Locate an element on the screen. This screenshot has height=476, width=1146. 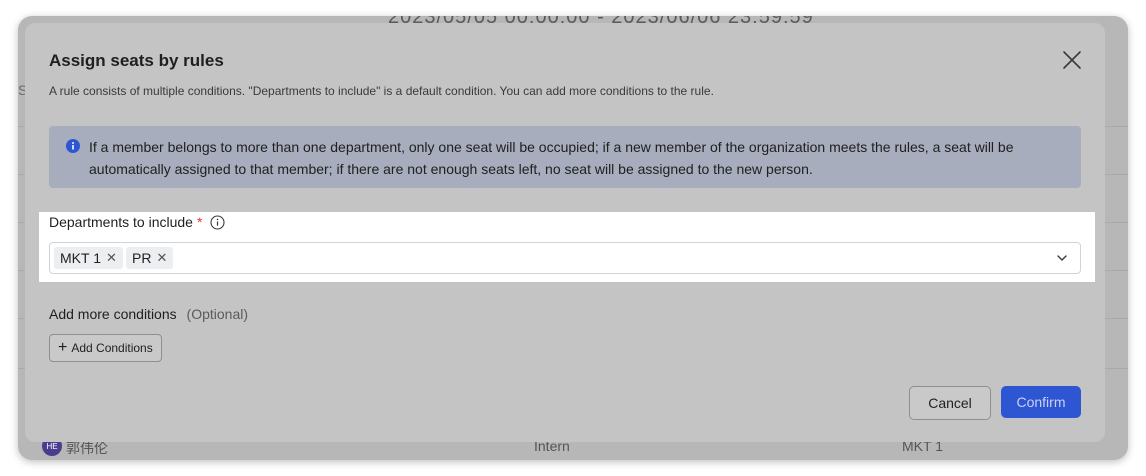
department-tag: PR ✕ is located at coordinates (150, 258).